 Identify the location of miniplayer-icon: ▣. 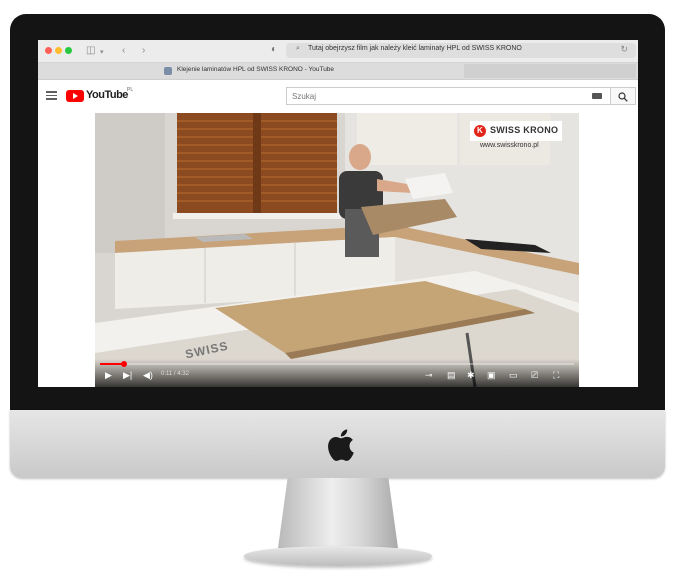
(491, 375).